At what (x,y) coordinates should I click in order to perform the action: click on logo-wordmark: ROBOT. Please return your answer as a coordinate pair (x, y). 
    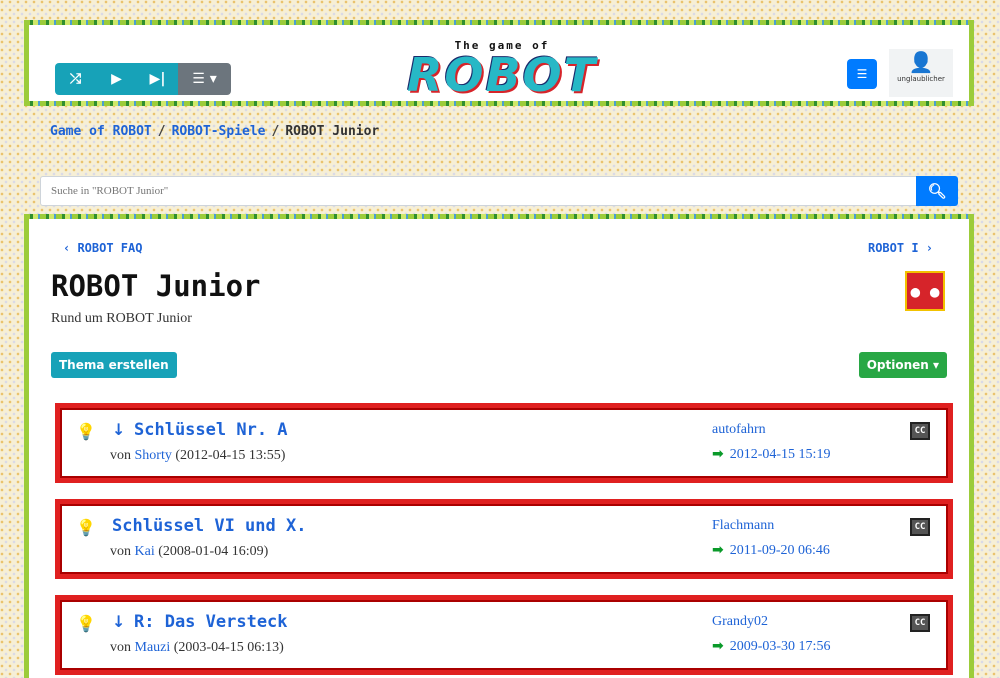
    Looking at the image, I should click on (502, 75).